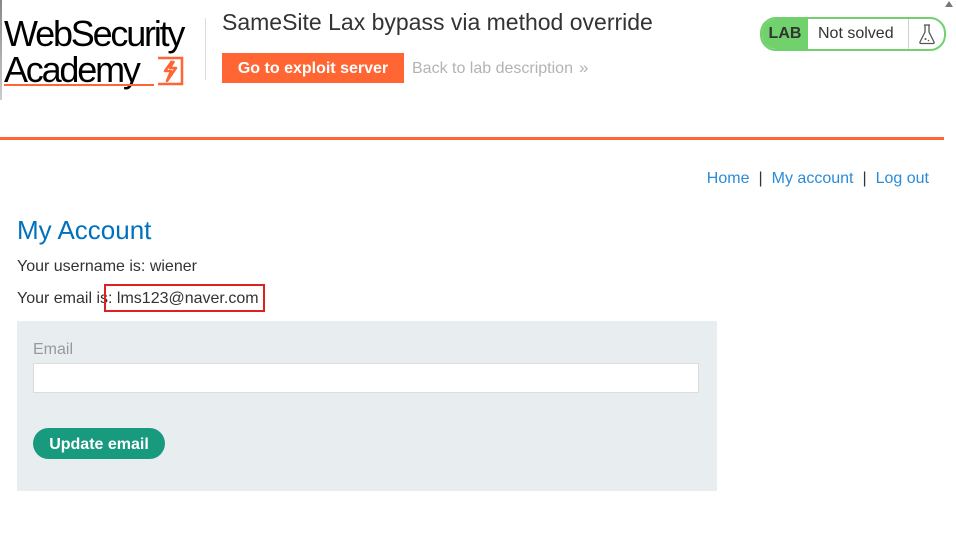 Image resolution: width=956 pixels, height=537 pixels. What do you see at coordinates (99, 443) in the screenshot?
I see `update-email-button: Update email` at bounding box center [99, 443].